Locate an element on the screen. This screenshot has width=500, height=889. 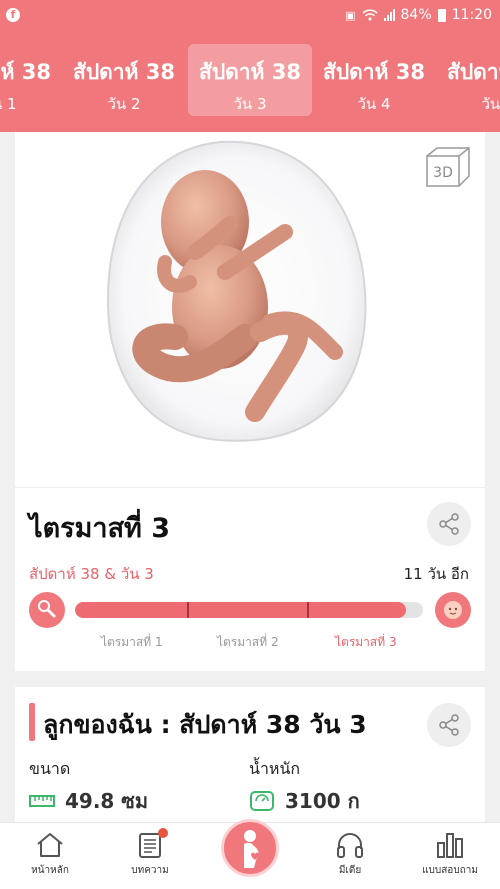
trimester-1-label: ไตรมาสที่ 1 is located at coordinates (132, 642).